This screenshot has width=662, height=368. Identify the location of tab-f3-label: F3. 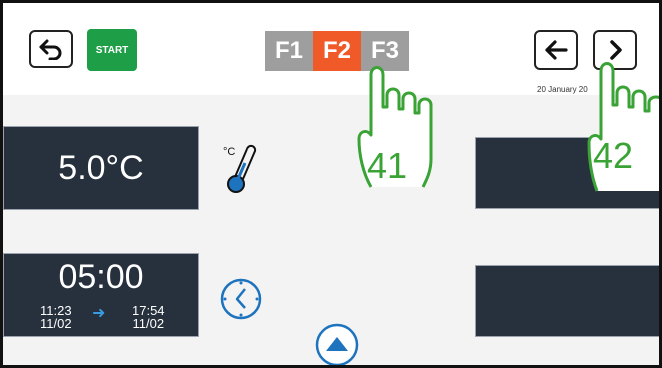
(384, 50).